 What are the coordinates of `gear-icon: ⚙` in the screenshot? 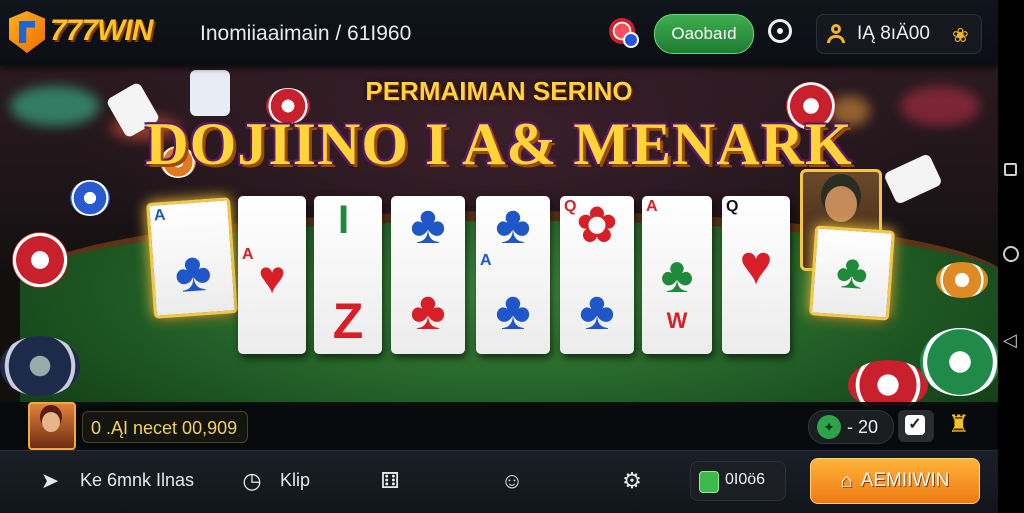 It's located at (632, 481).